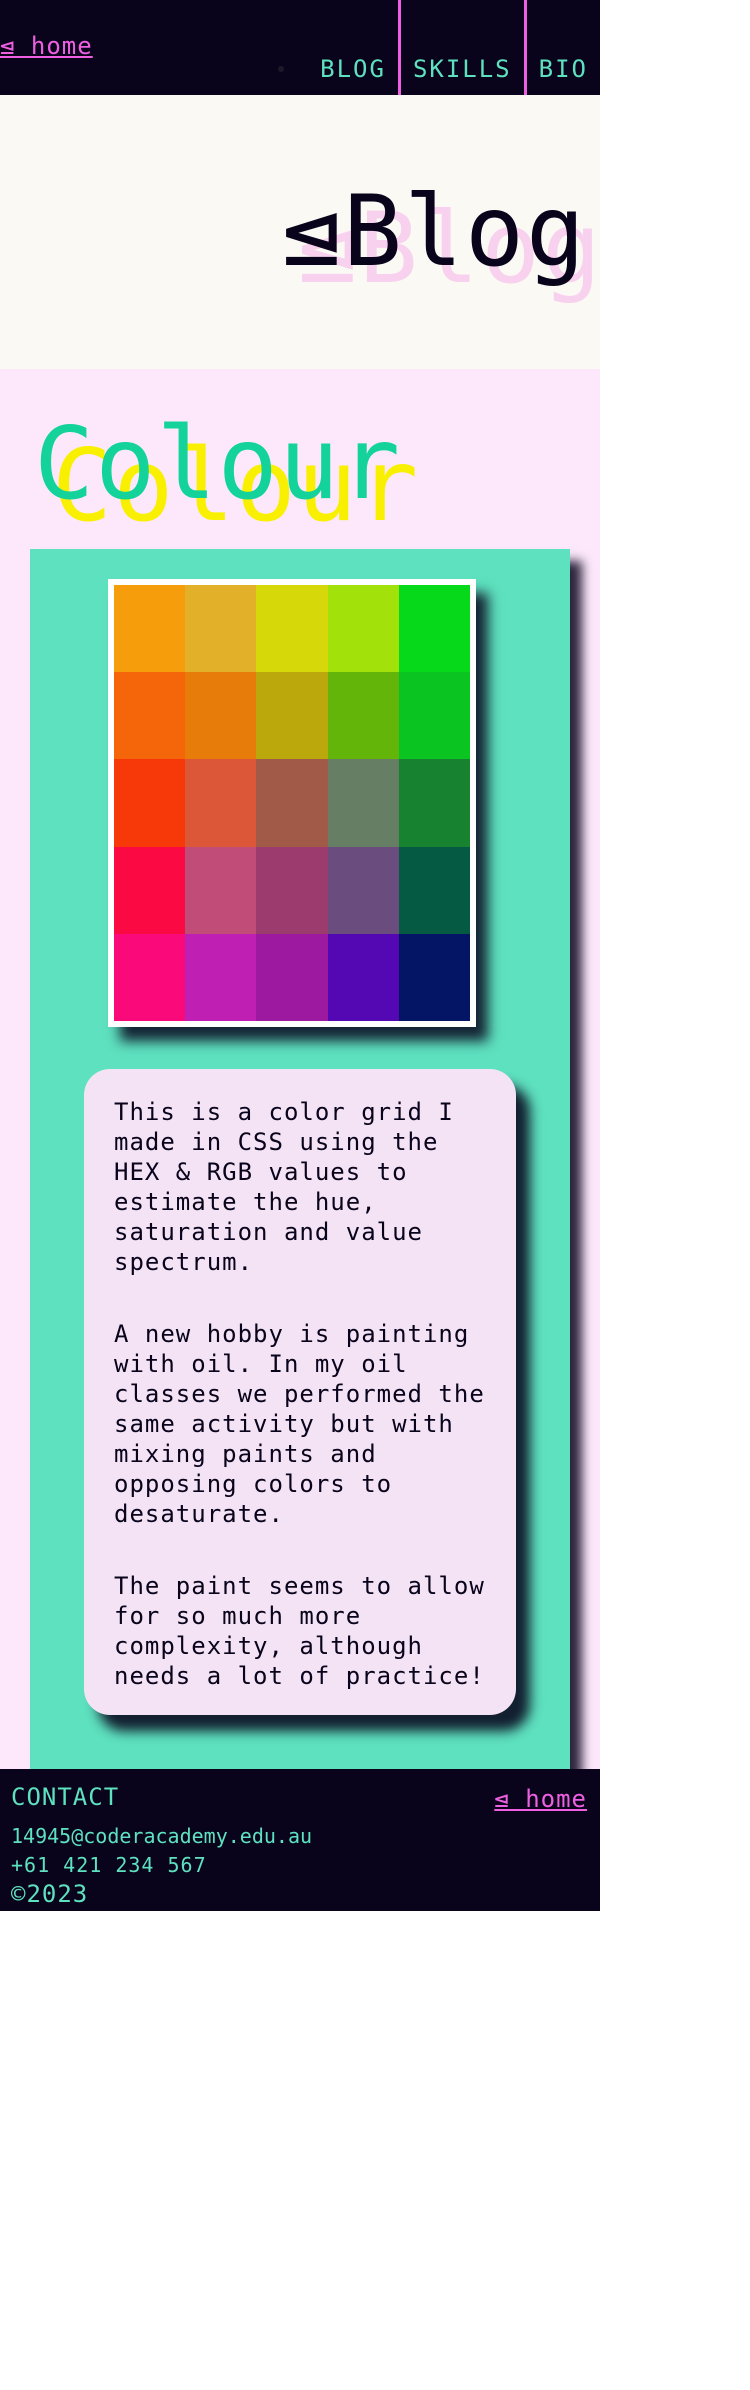 This screenshot has height=2390, width=750. Describe the element at coordinates (218, 463) in the screenshot. I see `section-heading: Colour` at that location.